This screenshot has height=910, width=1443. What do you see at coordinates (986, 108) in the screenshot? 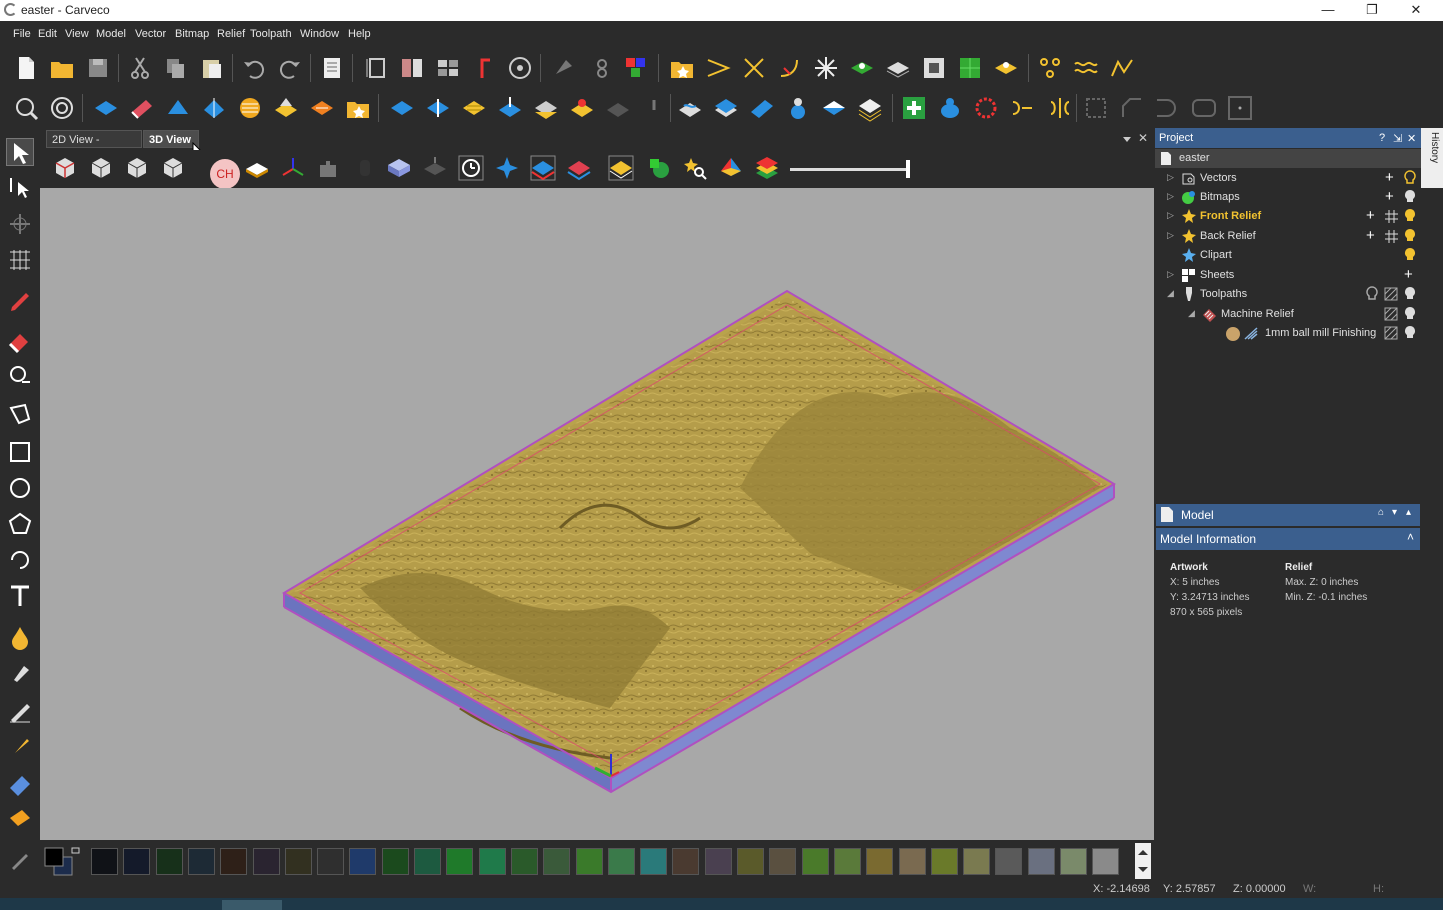
I see `relief-gear-icon` at bounding box center [986, 108].